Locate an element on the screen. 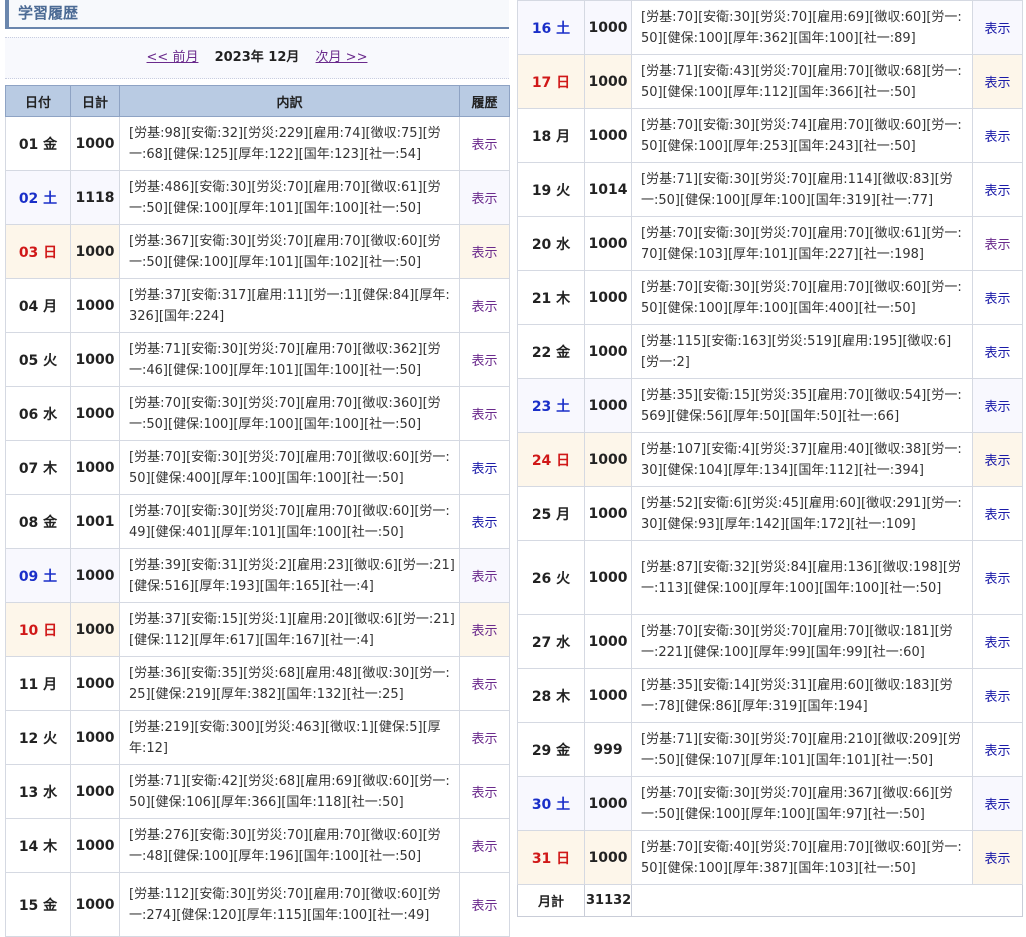  date-cell: 16 土 is located at coordinates (551, 27).